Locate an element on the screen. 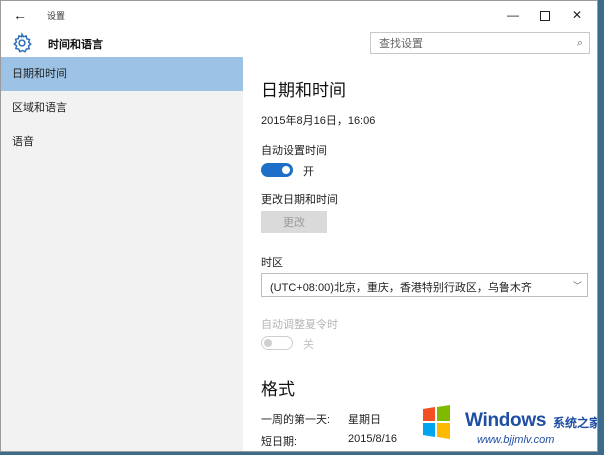 The image size is (604, 455). sidebar-item-speech: 语音 is located at coordinates (122, 142).